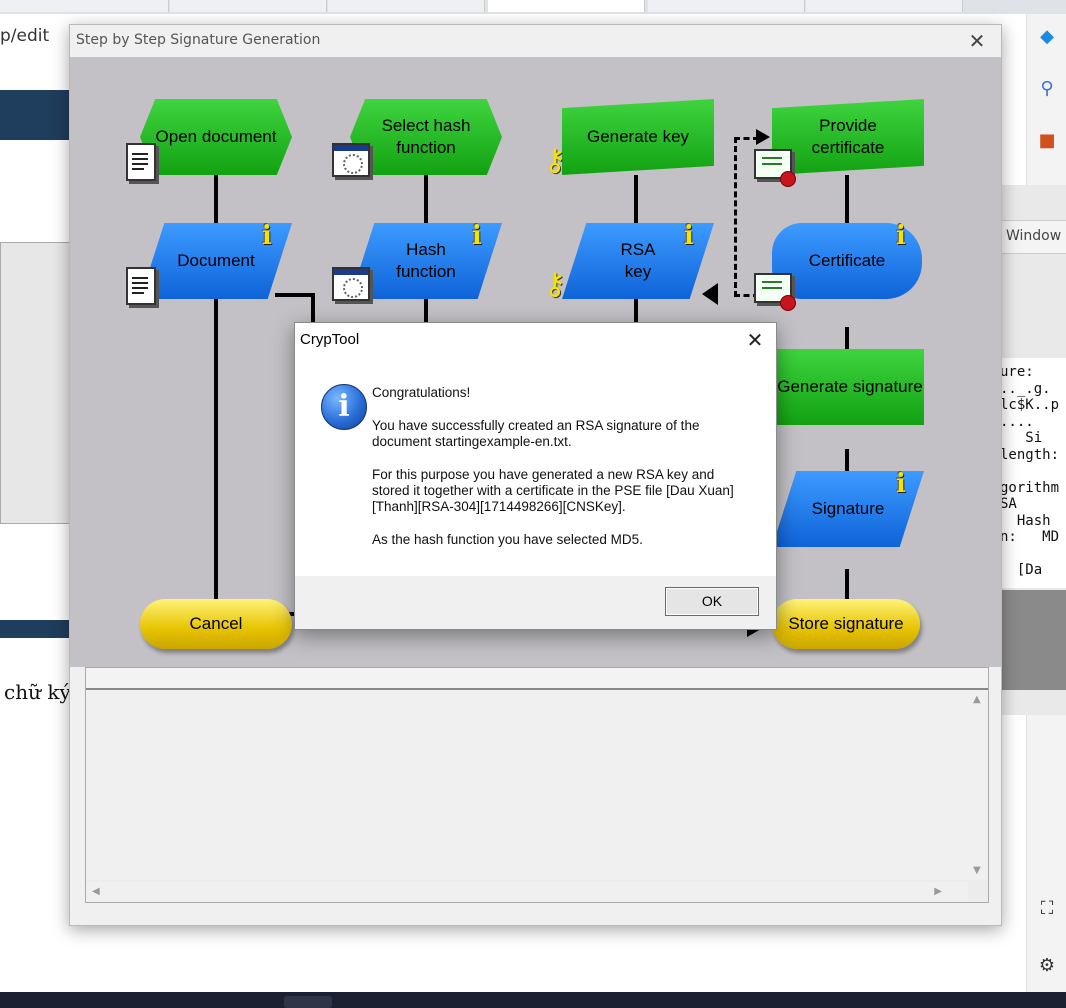  I want to click on browser-tab-bar, so click(533, 7).